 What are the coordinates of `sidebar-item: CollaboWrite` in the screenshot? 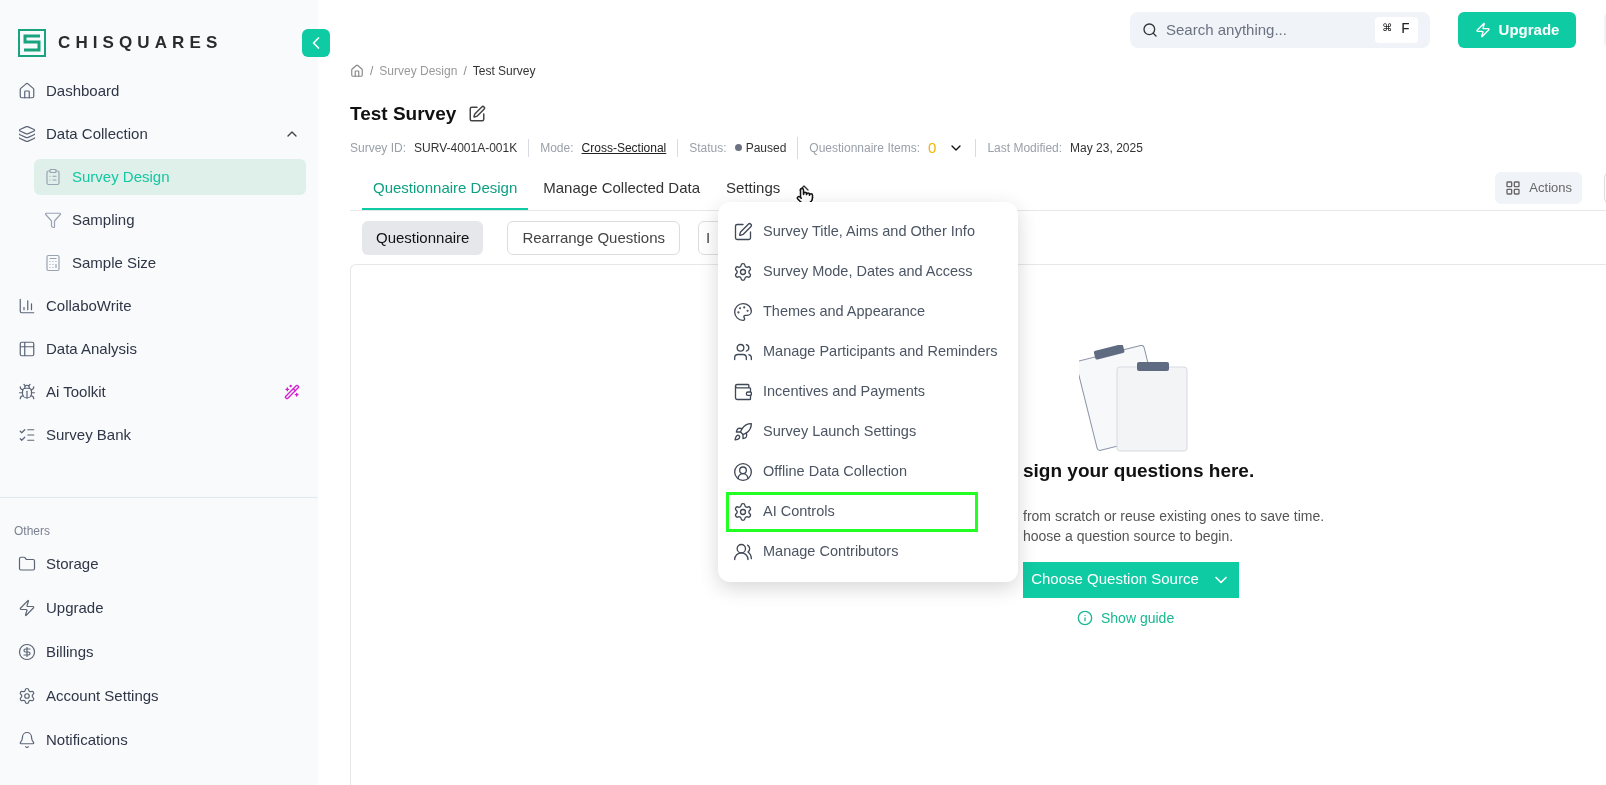 It's located at (159, 306).